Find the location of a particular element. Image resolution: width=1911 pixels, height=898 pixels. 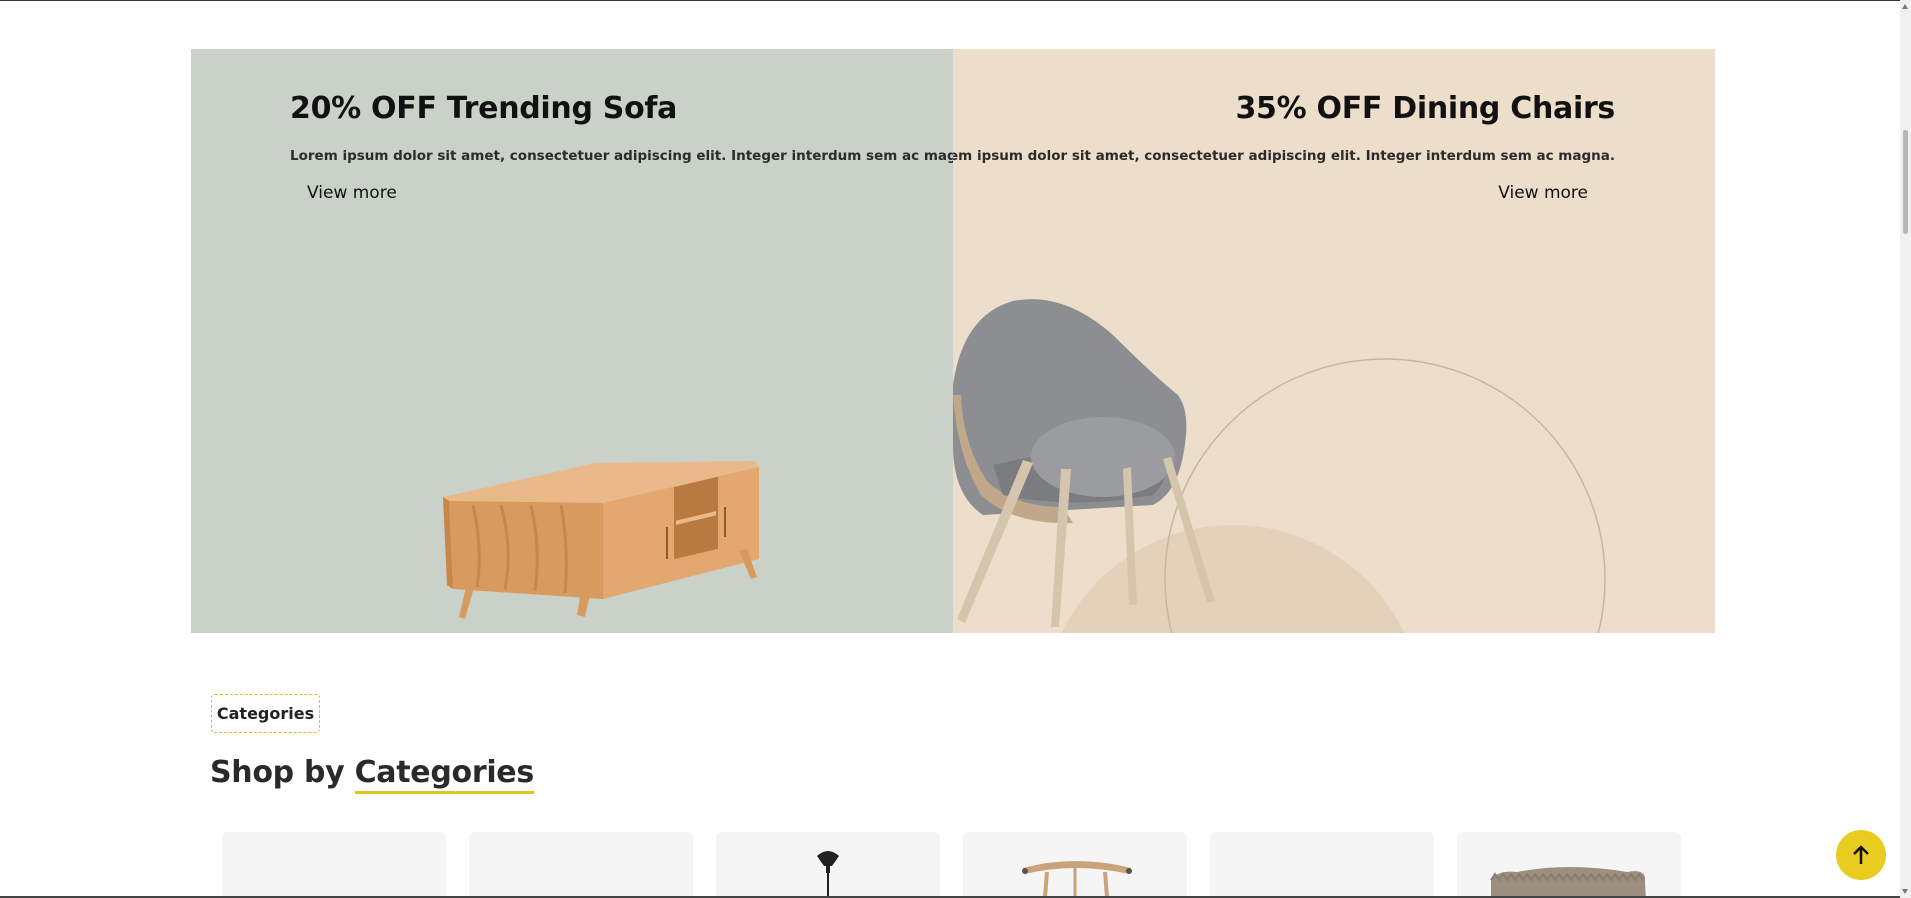

heading-prefix: Shop by is located at coordinates (277, 772).